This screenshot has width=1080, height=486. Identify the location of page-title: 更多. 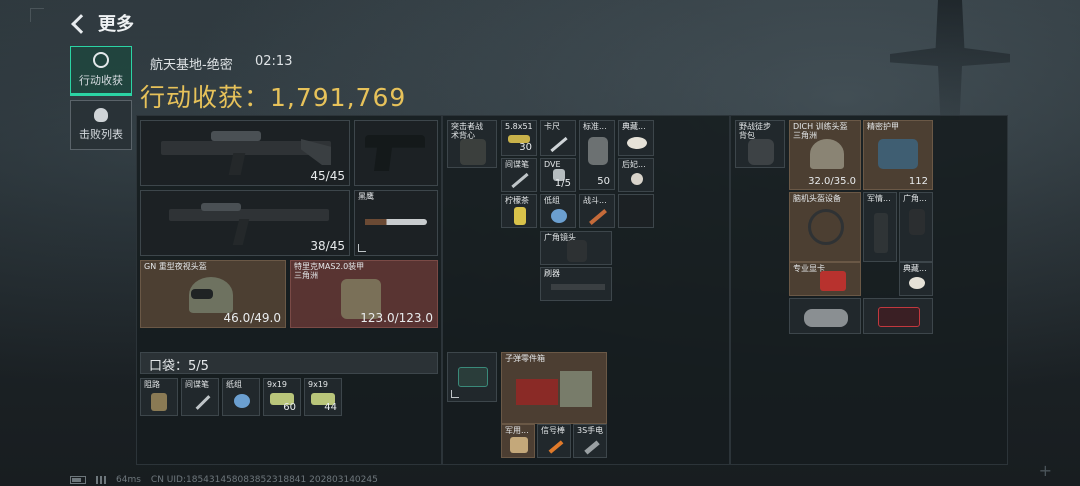
(116, 24).